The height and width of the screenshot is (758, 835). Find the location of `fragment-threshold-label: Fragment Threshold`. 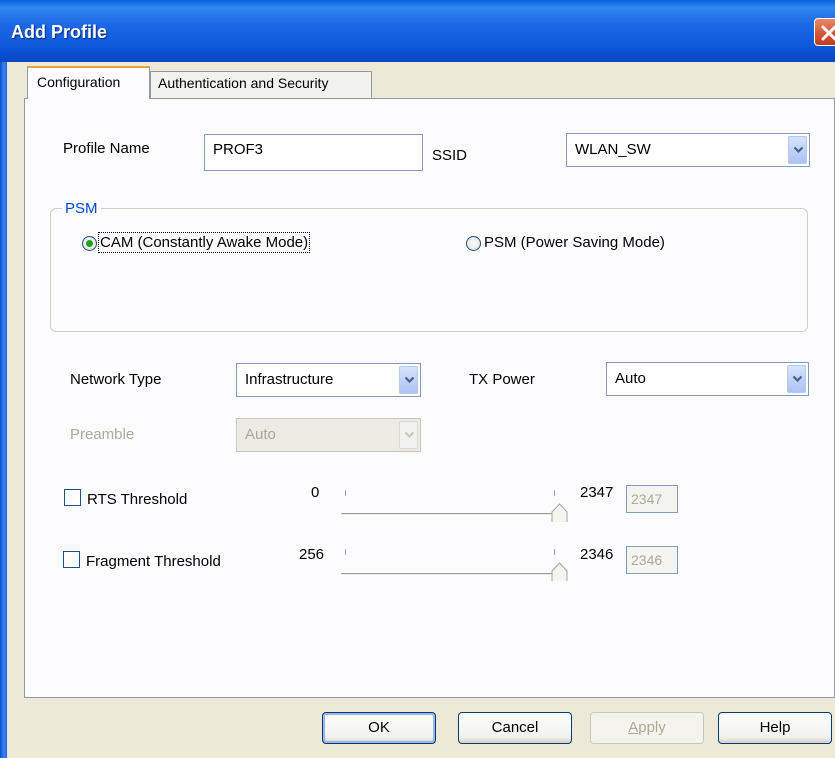

fragment-threshold-label: Fragment Threshold is located at coordinates (153, 561).